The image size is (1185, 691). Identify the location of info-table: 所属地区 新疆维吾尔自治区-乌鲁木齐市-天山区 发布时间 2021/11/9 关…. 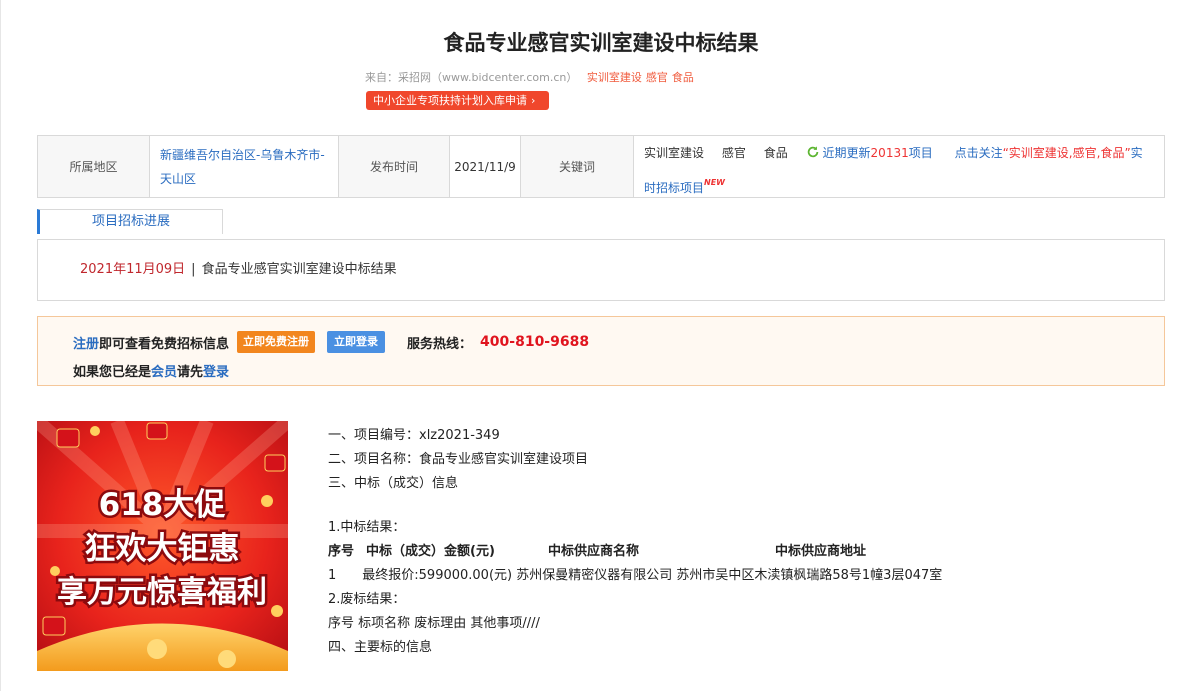
(601, 166).